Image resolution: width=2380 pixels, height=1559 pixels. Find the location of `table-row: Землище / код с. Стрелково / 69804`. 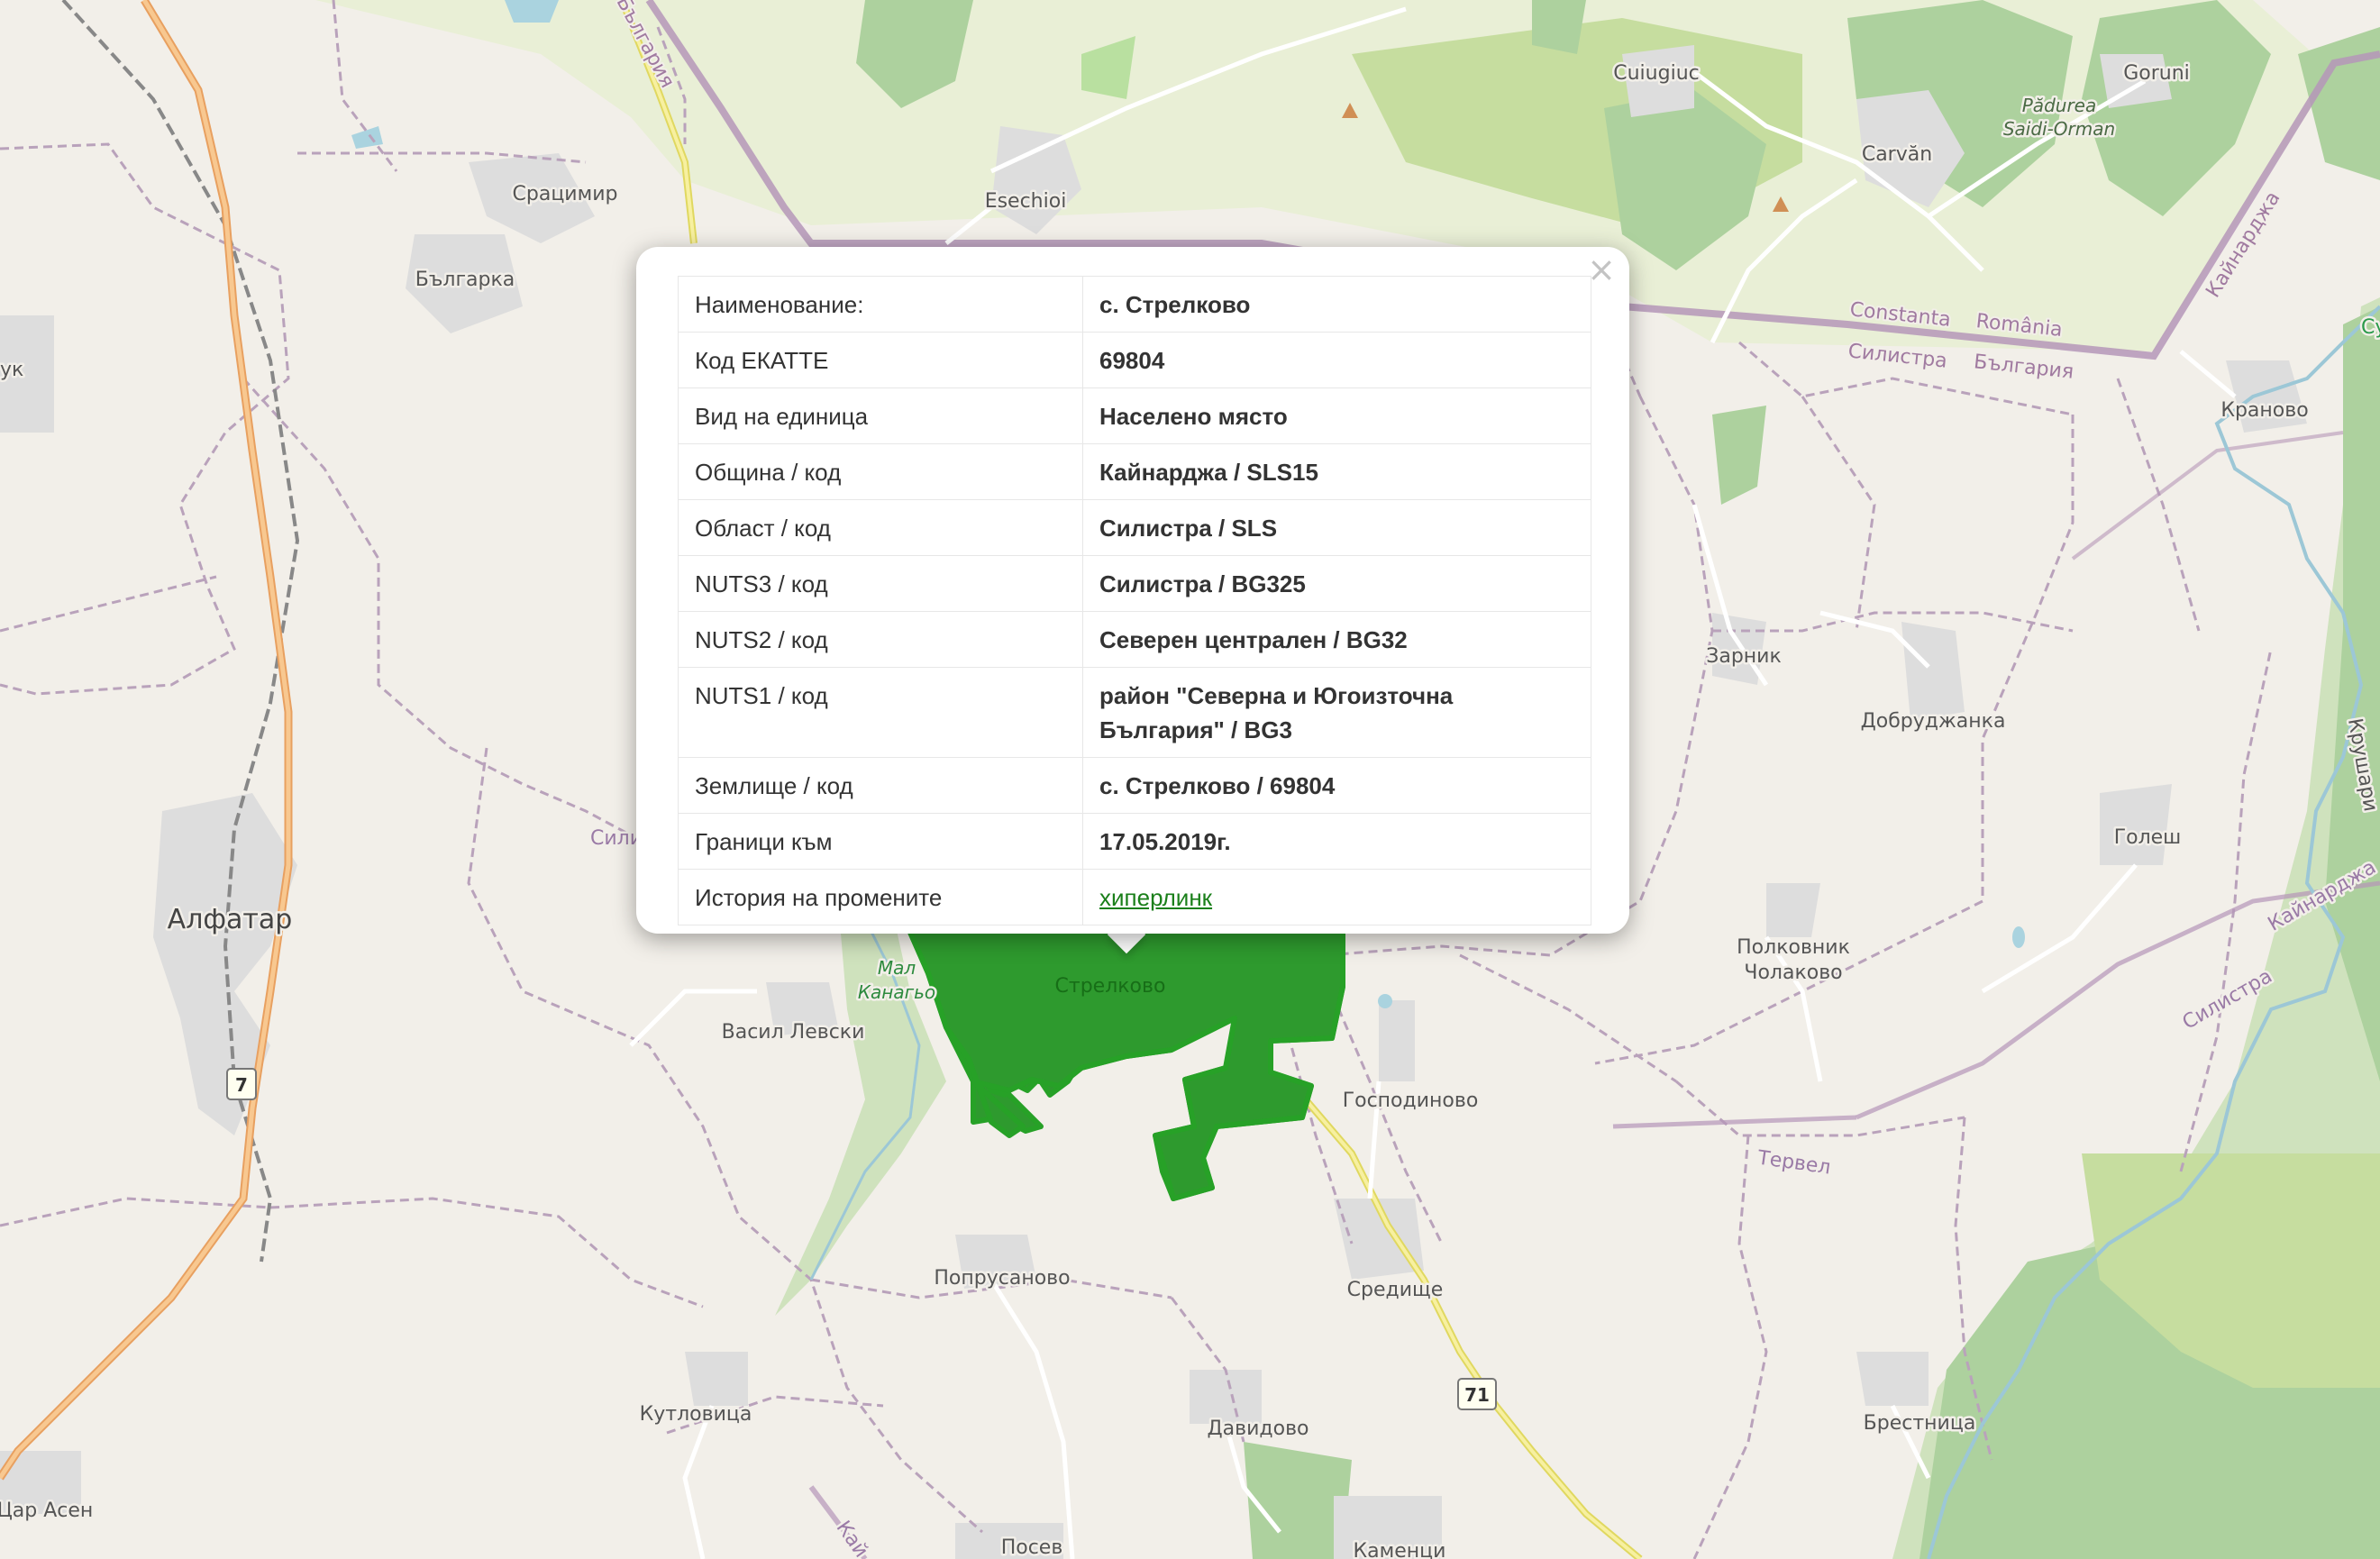

table-row: Землище / код с. Стрелково / 69804 is located at coordinates (1135, 785).